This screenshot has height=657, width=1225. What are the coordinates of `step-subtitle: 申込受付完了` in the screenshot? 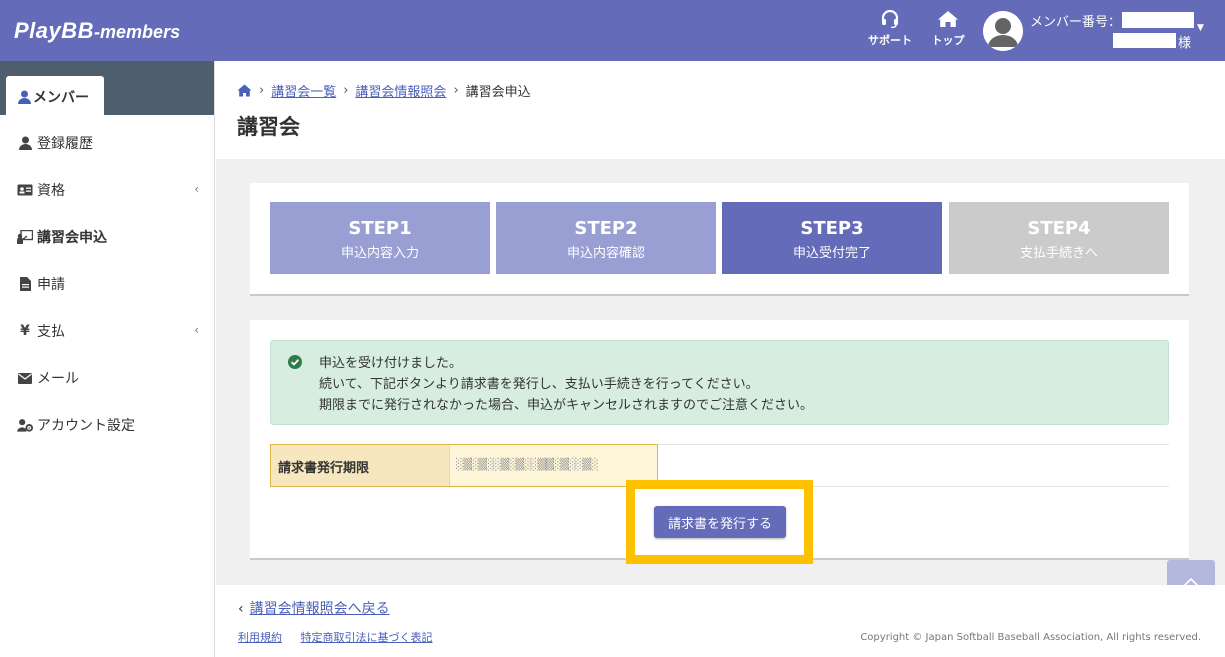 It's located at (831, 253).